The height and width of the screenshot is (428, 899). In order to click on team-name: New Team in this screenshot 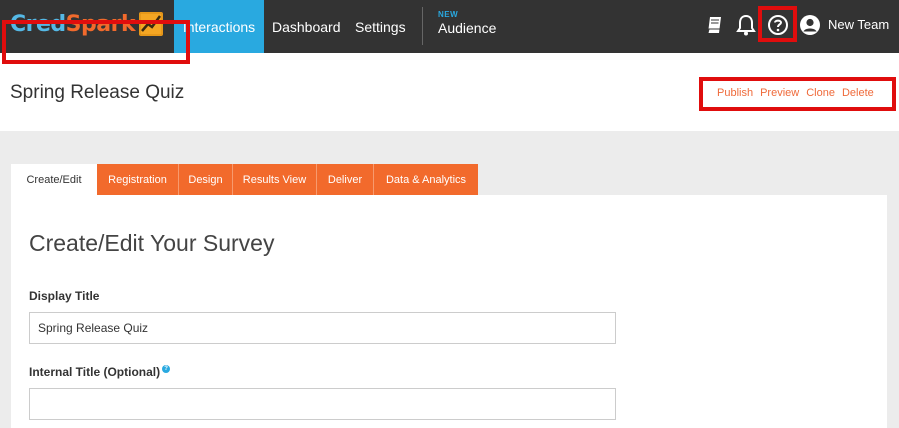, I will do `click(858, 24)`.